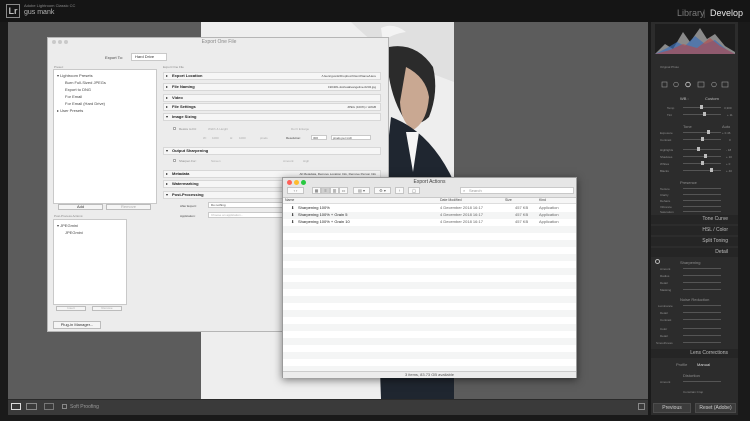 The image size is (750, 421). What do you see at coordinates (694, 241) in the screenshot?
I see `section-split-toning: Split Toning` at bounding box center [694, 241].